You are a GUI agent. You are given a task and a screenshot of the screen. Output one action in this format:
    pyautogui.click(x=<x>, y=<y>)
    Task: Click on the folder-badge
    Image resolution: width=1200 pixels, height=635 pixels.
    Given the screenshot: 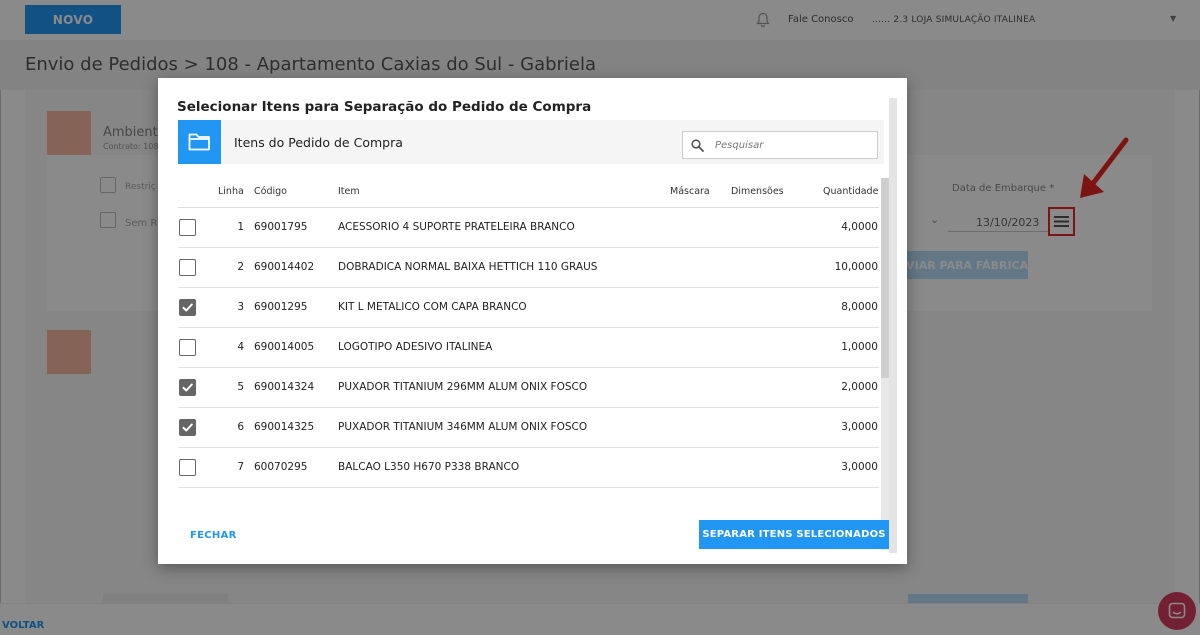 What is the action you would take?
    pyautogui.click(x=199, y=142)
    